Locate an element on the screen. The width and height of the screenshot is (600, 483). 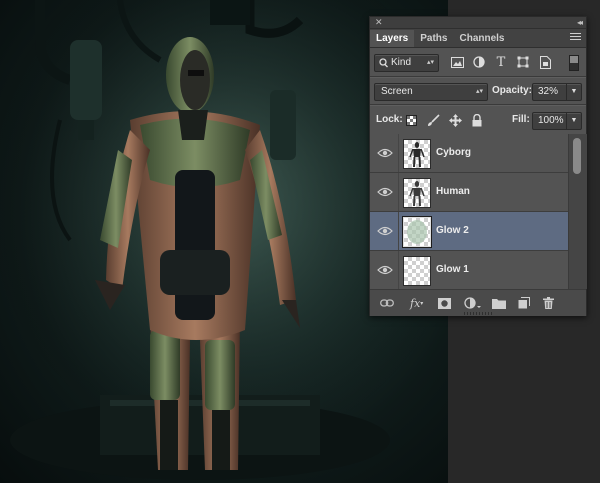
filter-toggle-switch is located at coordinates (574, 63).